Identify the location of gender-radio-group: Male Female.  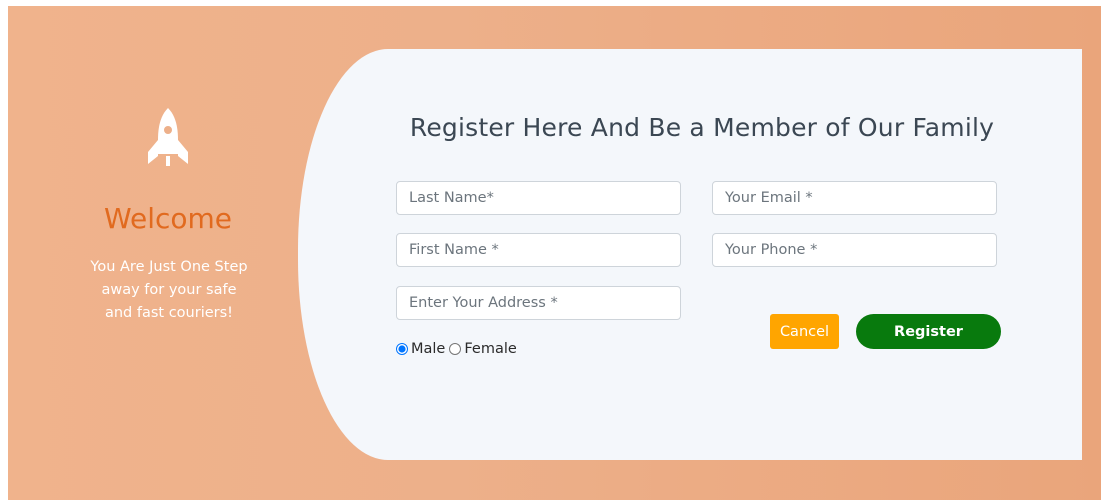
(458, 349).